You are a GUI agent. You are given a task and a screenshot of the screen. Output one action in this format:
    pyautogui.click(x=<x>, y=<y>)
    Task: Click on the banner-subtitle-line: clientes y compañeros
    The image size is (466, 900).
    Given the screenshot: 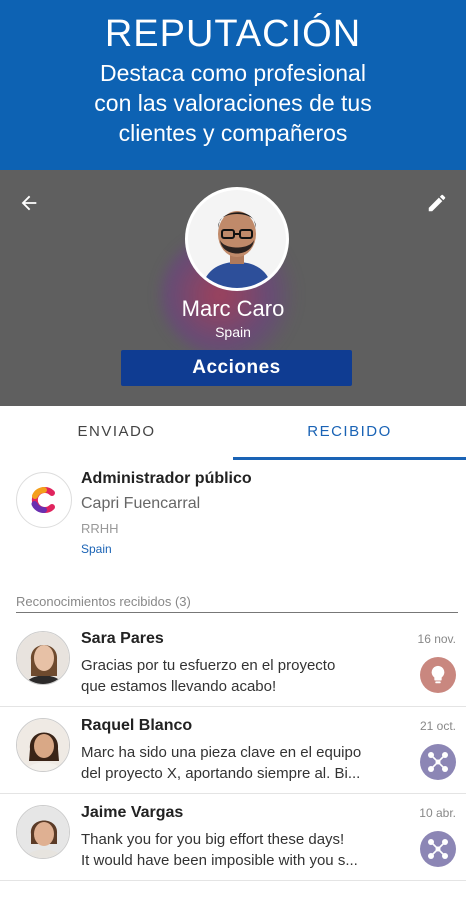 What is the action you would take?
    pyautogui.click(x=233, y=133)
    